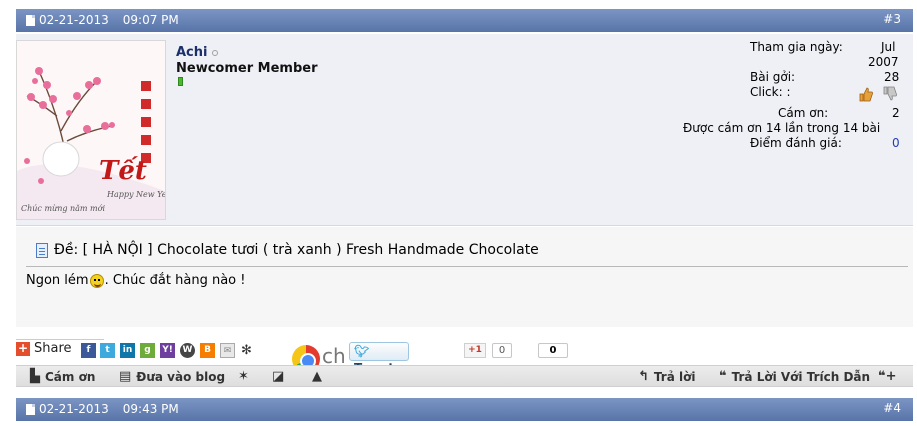 Image resolution: width=917 pixels, height=426 pixels. I want to click on thanks-icon: ▙, so click(35, 376).